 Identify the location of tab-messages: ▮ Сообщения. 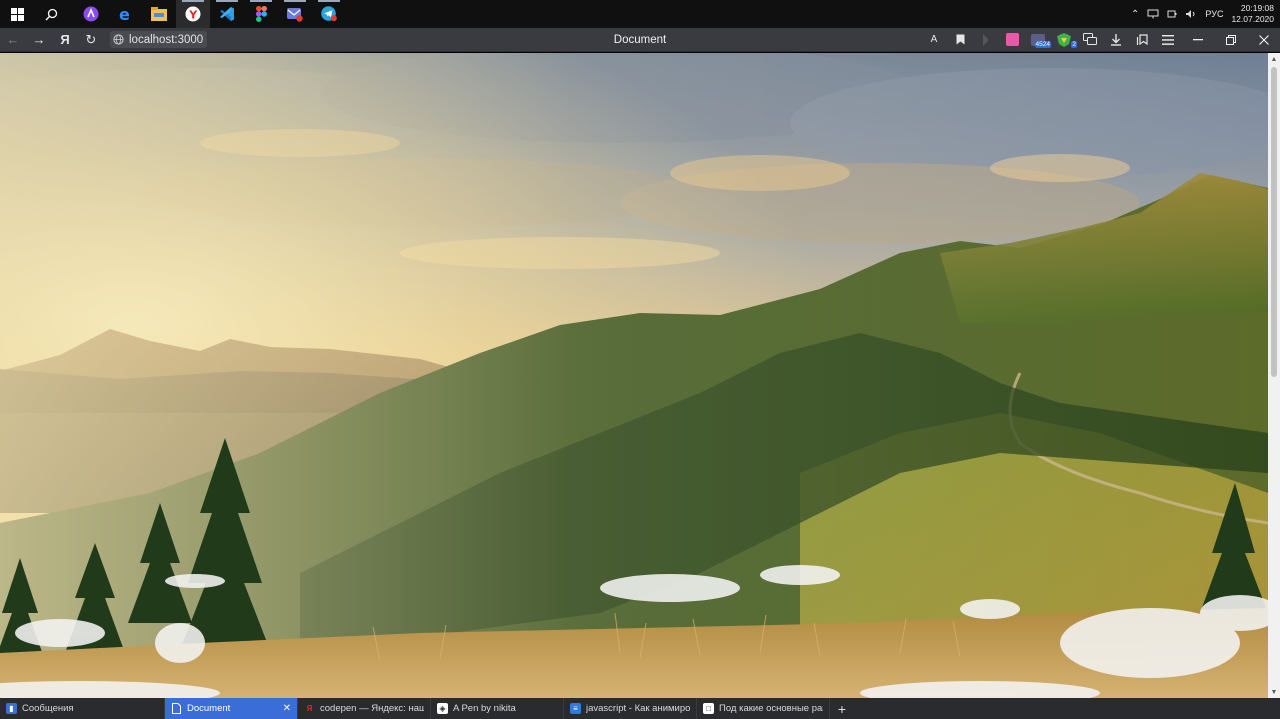
(82, 708).